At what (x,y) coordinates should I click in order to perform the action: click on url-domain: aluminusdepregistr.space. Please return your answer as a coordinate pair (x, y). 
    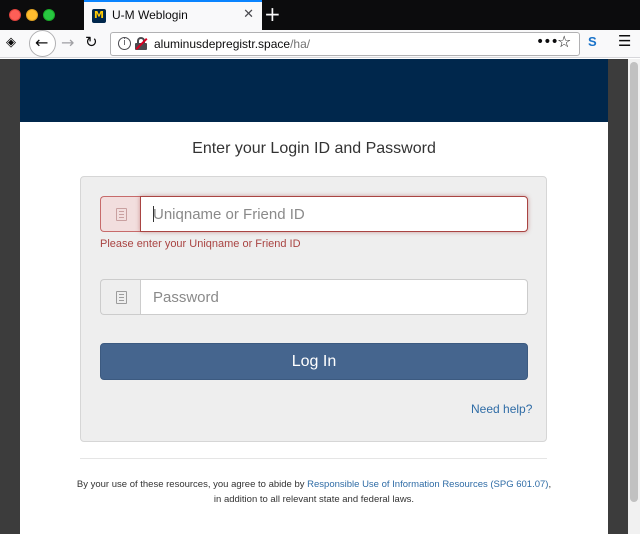
    Looking at the image, I should click on (222, 44).